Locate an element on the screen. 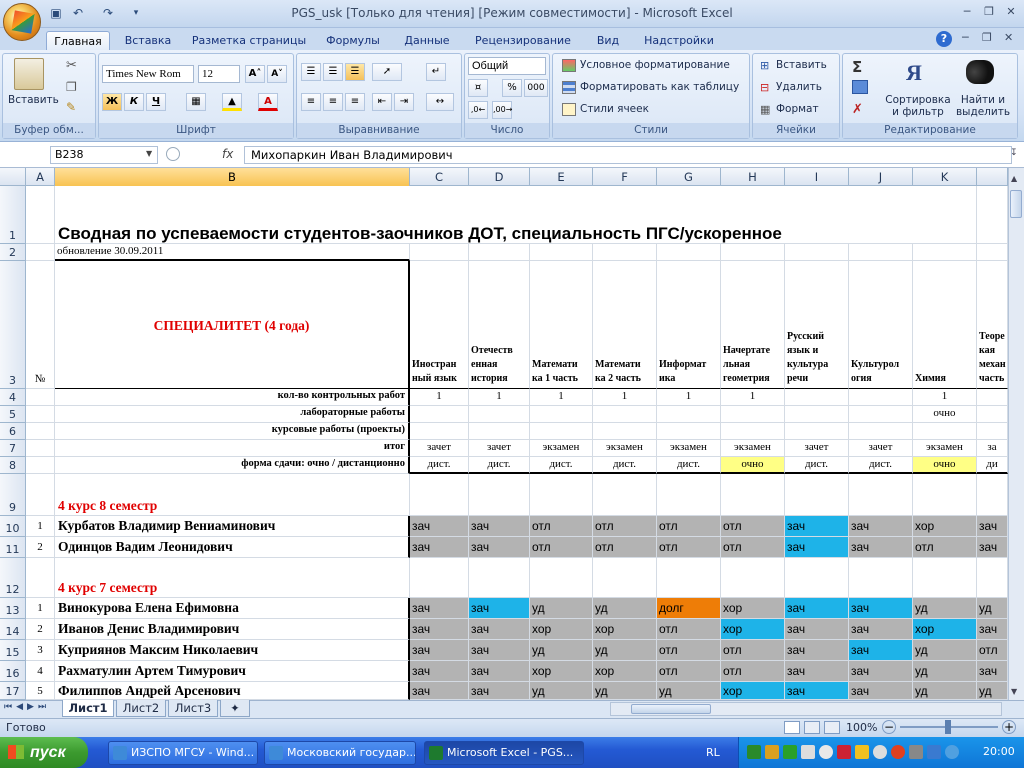  merge-center-icon: ↔ is located at coordinates (440, 102).